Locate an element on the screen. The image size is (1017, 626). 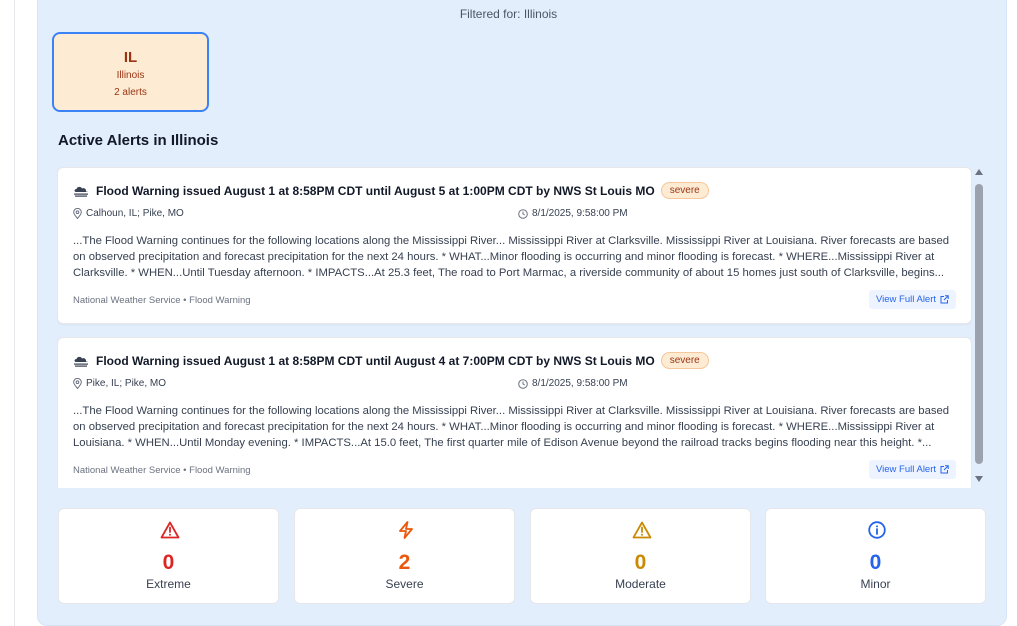
page-divider is located at coordinates (14, 313).